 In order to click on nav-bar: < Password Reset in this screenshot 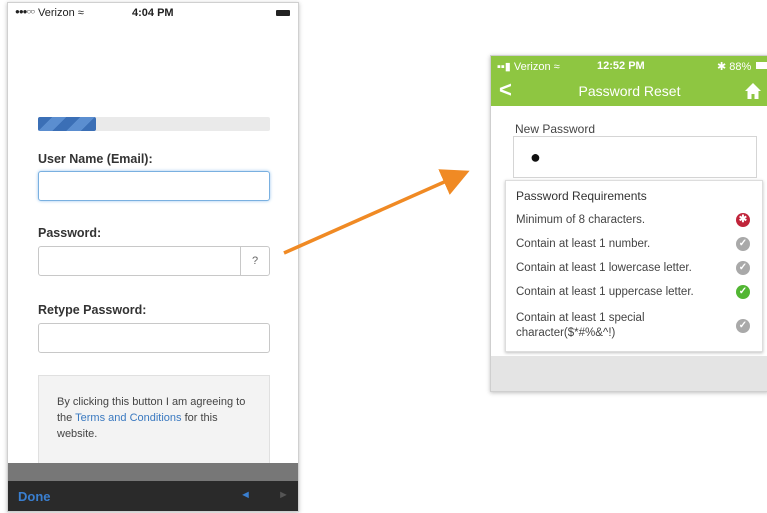, I will do `click(629, 91)`.